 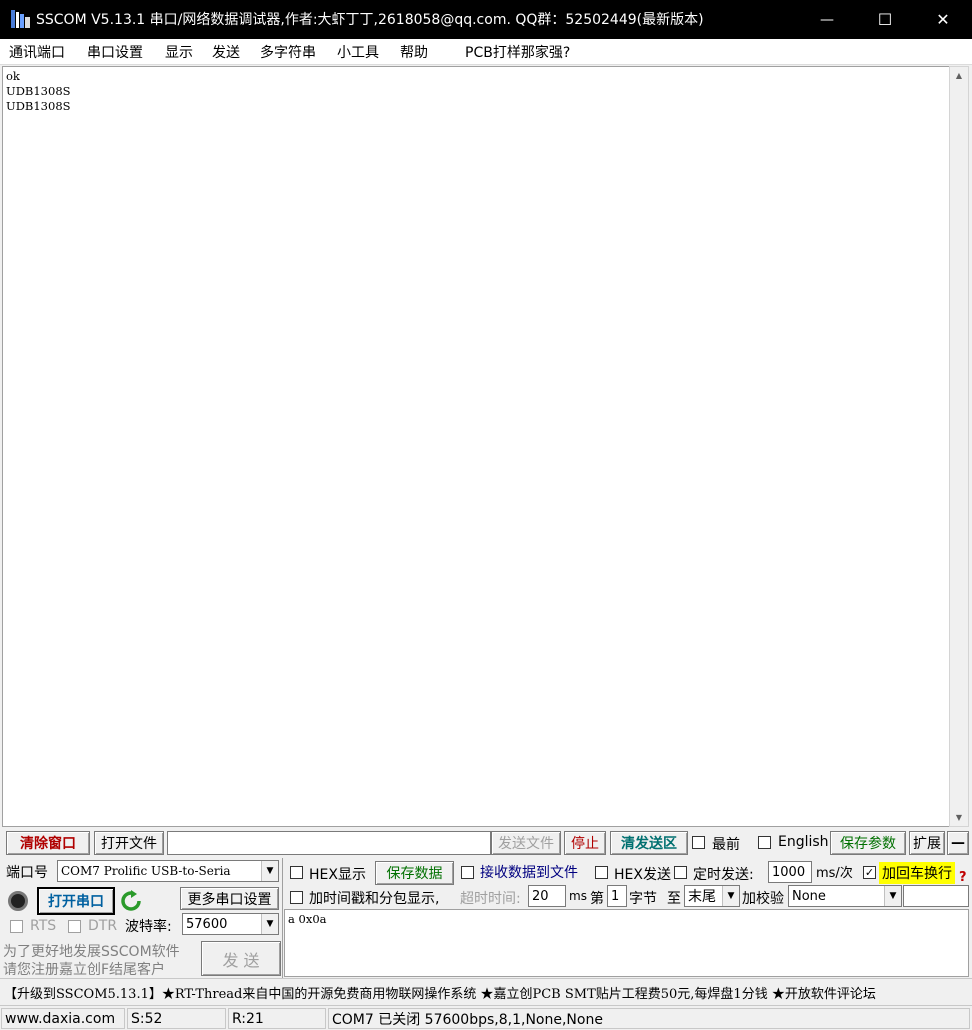 What do you see at coordinates (927, 843) in the screenshot?
I see `expand-button: 扩展` at bounding box center [927, 843].